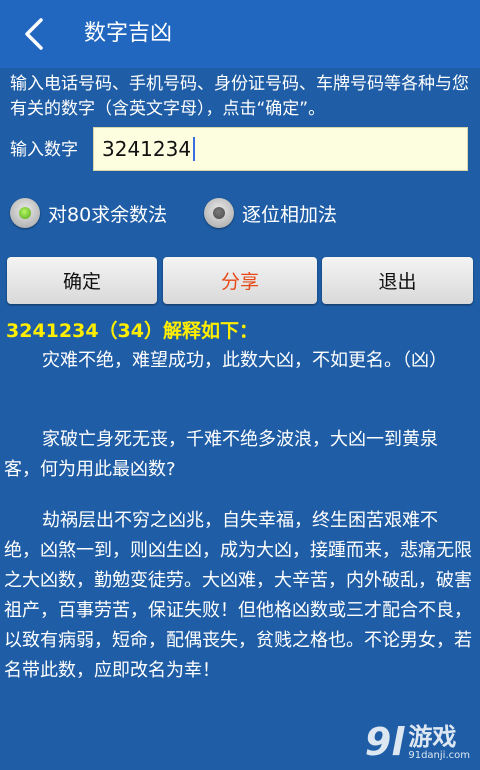  Describe the element at coordinates (384, 742) in the screenshot. I see `watermark-logo: 9l` at that location.